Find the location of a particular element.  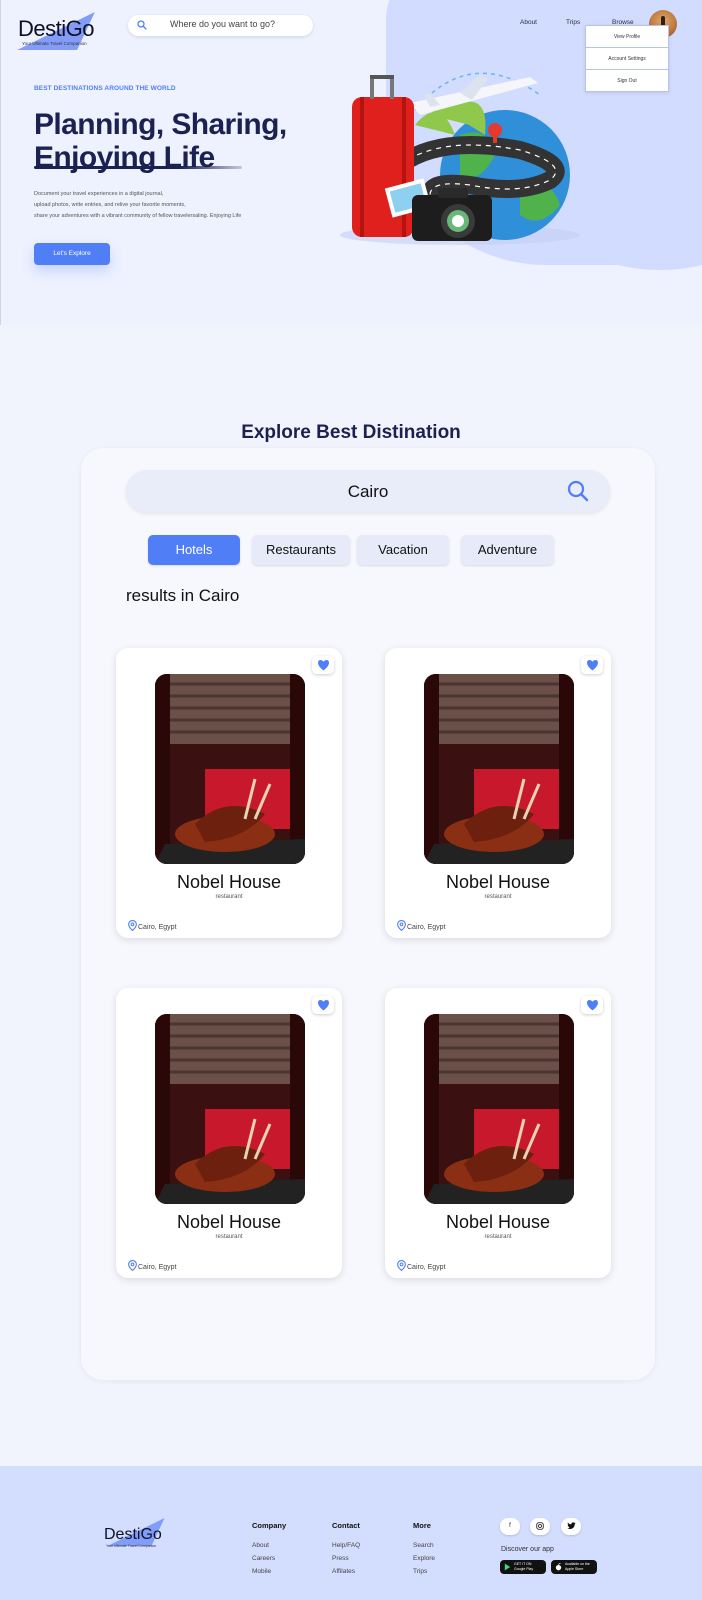

logo-subtitle: Your Ultimate Travel Companion is located at coordinates (54, 43).